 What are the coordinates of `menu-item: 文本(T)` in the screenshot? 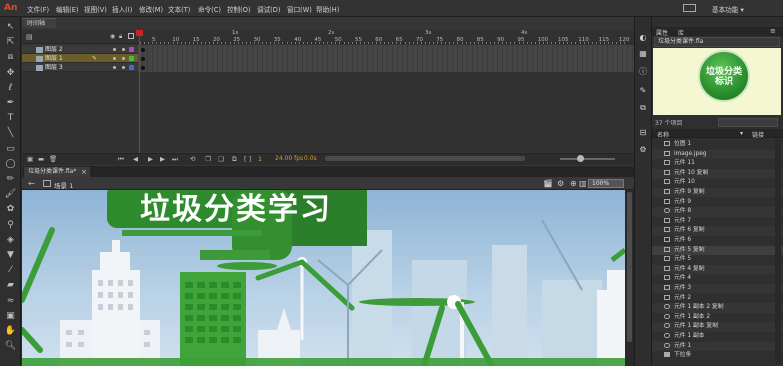 It's located at (179, 9).